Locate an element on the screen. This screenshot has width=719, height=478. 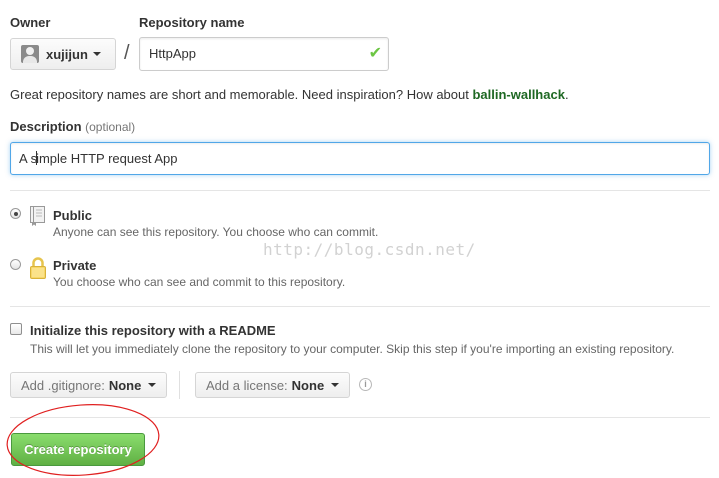
owner-select: xujijun is located at coordinates (63, 54).